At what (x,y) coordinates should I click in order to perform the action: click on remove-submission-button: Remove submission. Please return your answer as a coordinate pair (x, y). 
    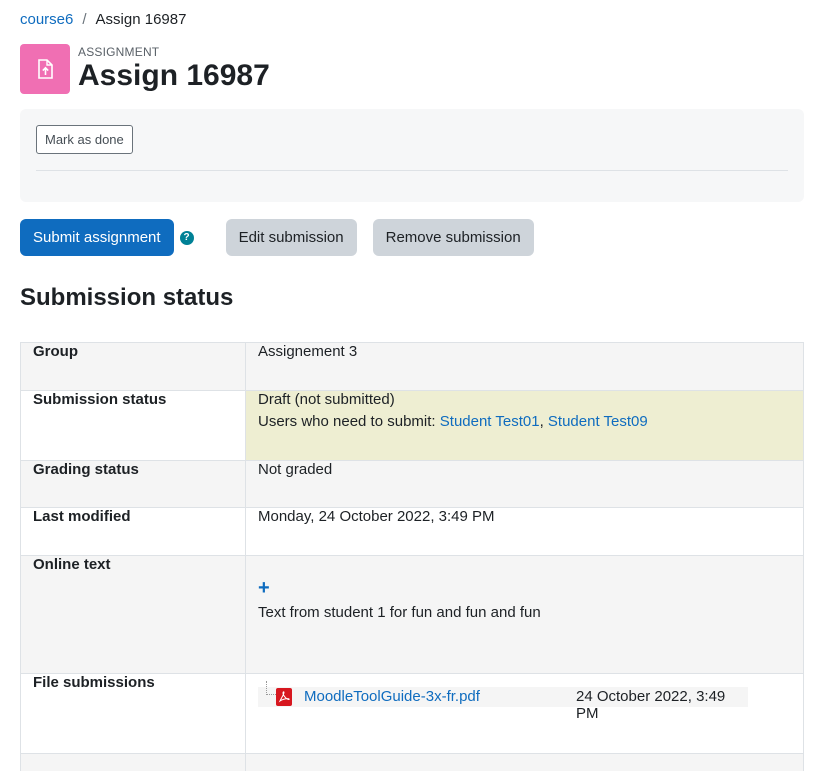
    Looking at the image, I should click on (453, 237).